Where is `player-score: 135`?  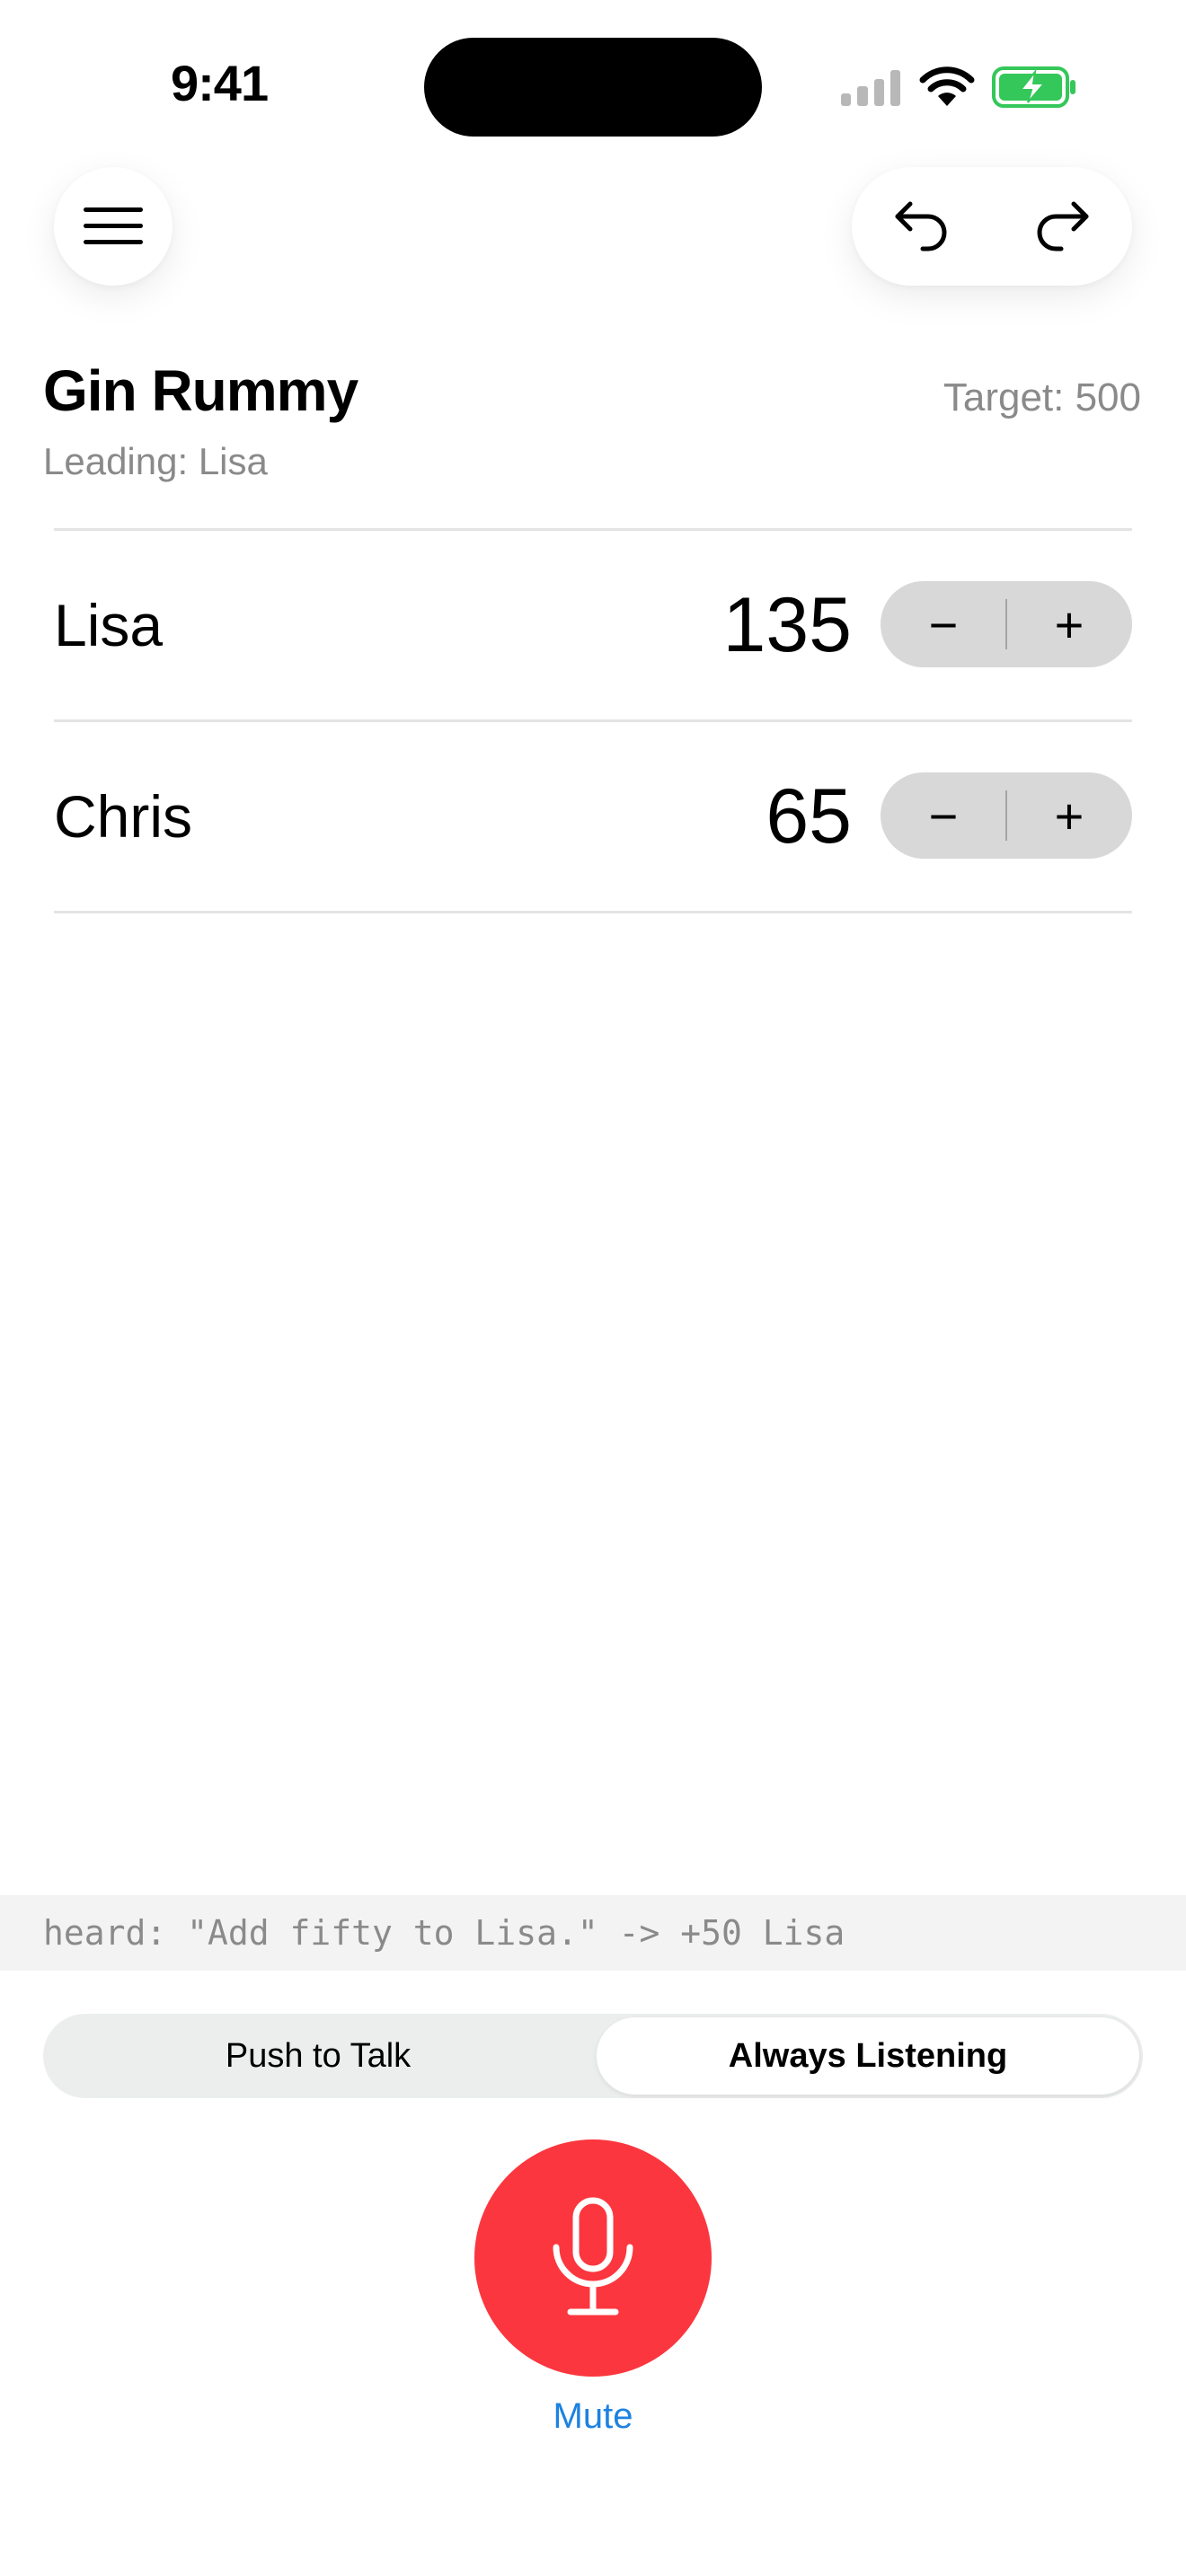
player-score: 135 is located at coordinates (787, 625).